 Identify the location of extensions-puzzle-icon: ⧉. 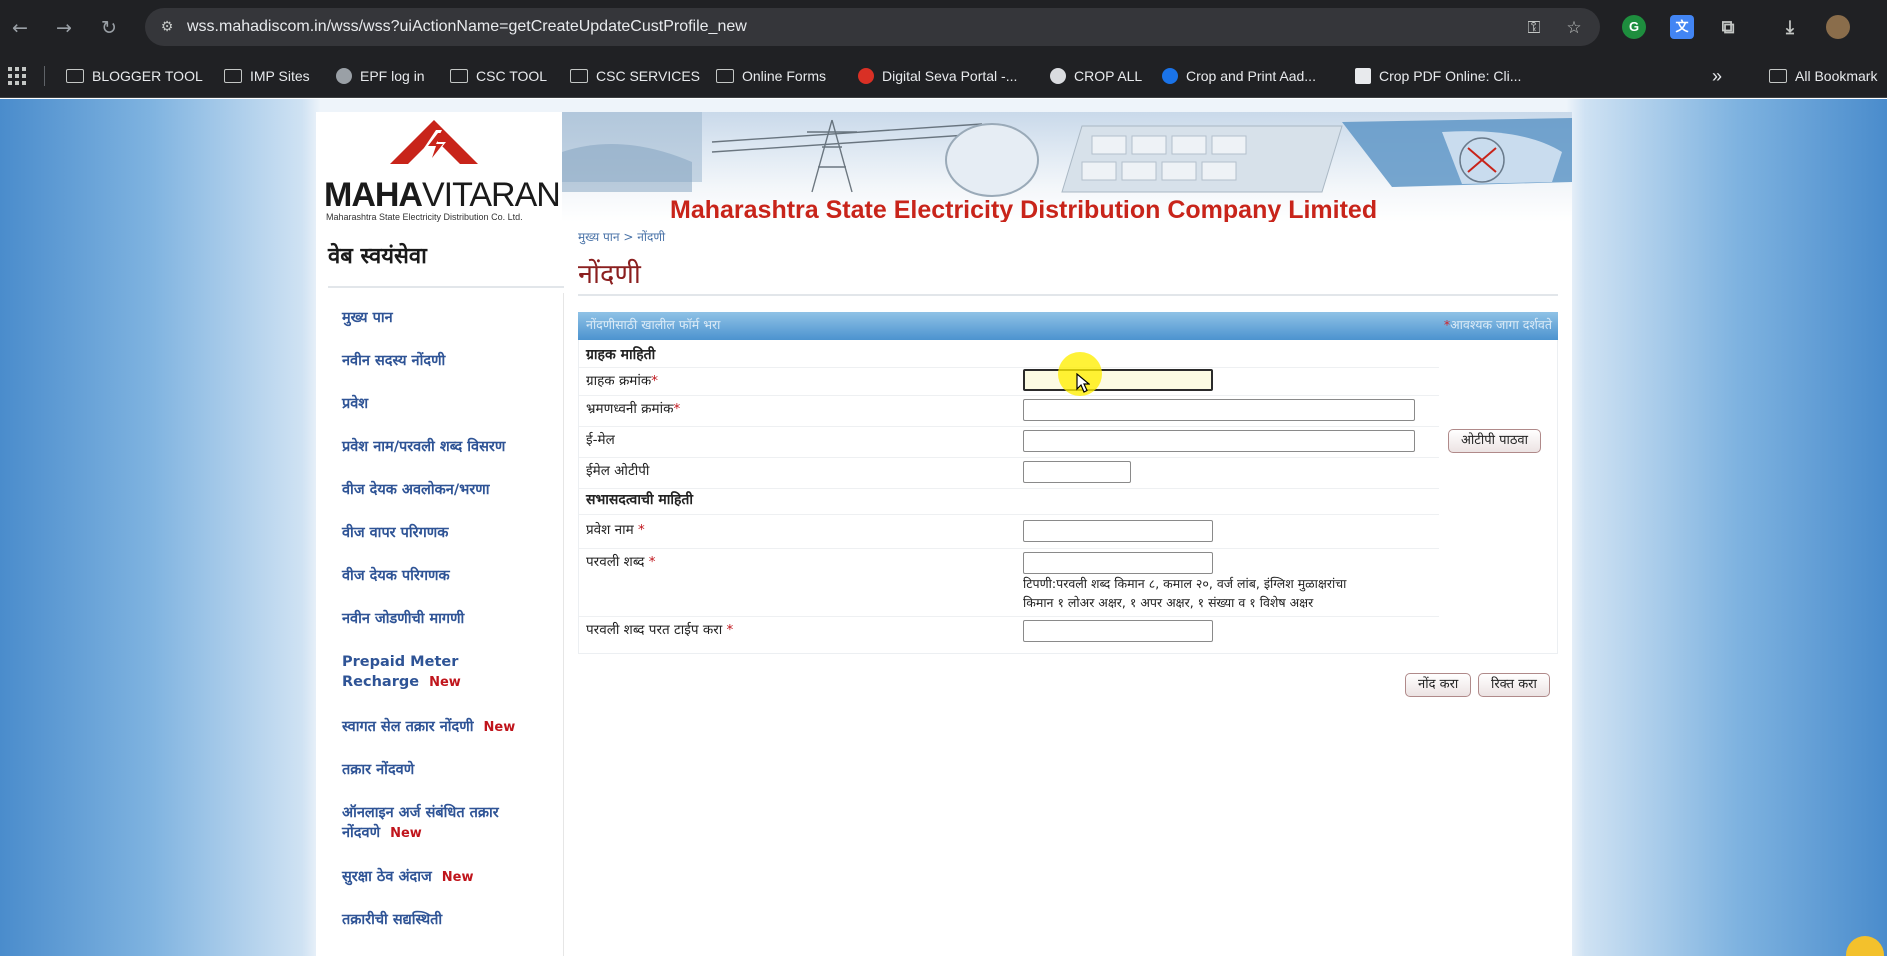
(1728, 27).